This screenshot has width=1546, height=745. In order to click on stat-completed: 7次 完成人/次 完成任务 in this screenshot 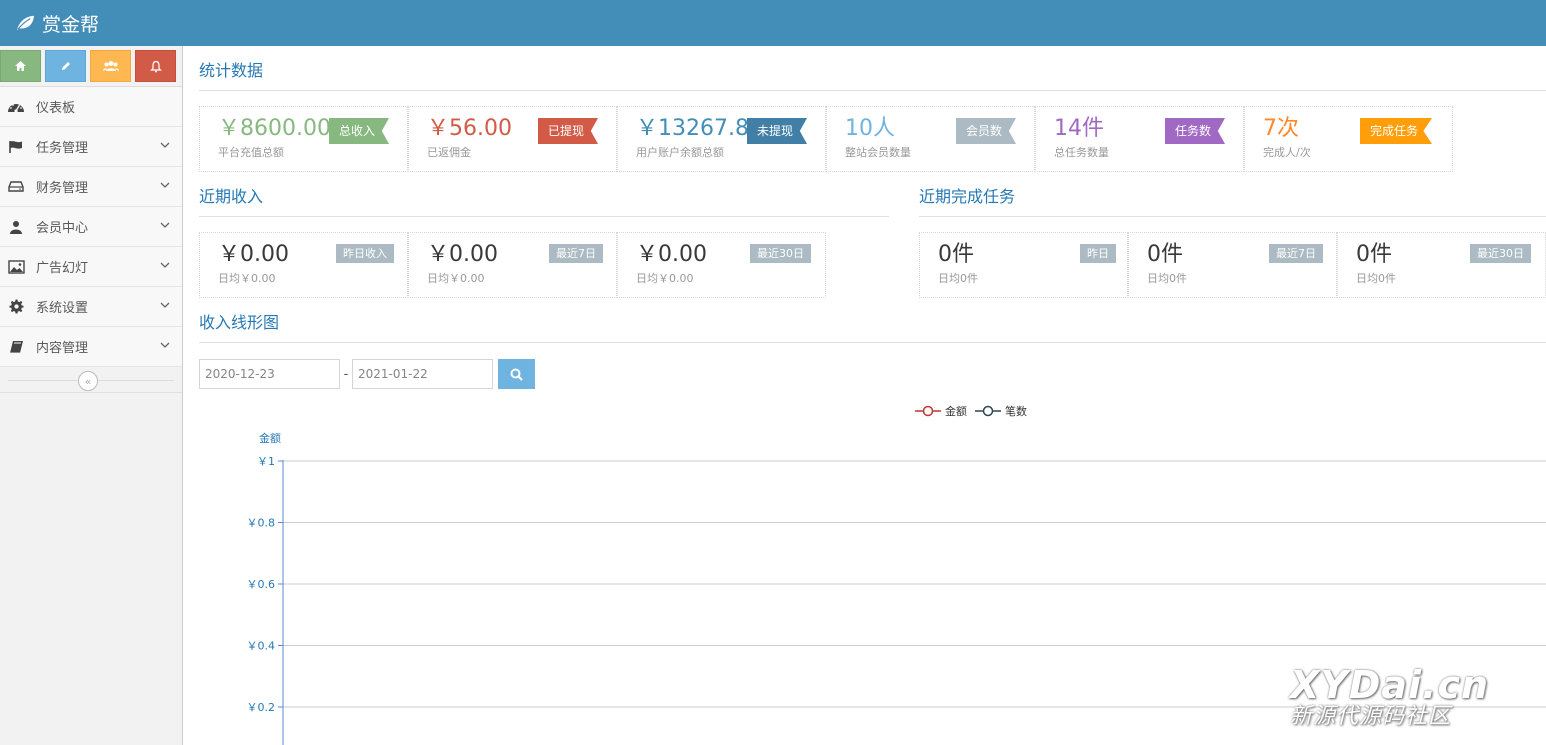, I will do `click(1348, 139)`.